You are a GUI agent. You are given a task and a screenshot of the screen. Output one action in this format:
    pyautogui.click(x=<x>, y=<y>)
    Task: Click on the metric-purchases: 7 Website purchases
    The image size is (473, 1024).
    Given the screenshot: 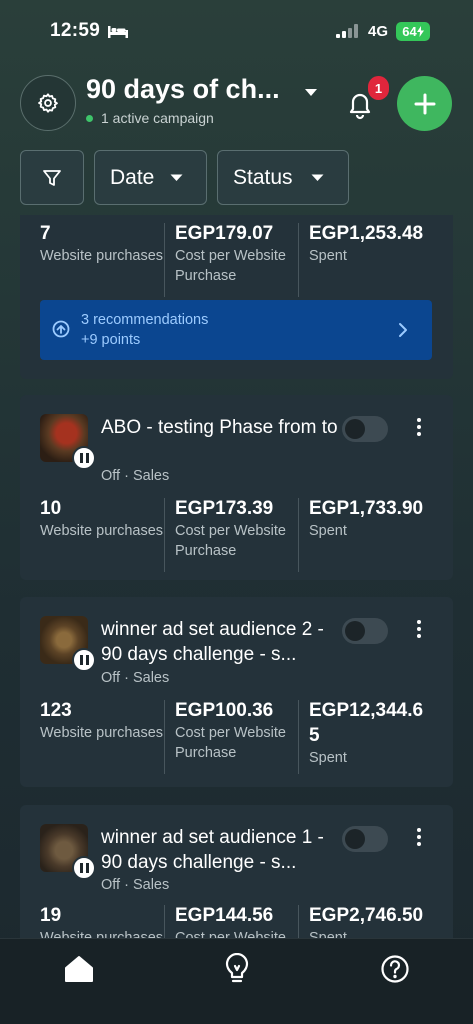 What is the action you would take?
    pyautogui.click(x=102, y=243)
    